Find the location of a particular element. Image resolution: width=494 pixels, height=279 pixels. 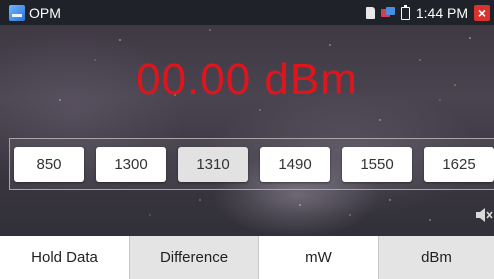

close-icon: × is located at coordinates (482, 13).